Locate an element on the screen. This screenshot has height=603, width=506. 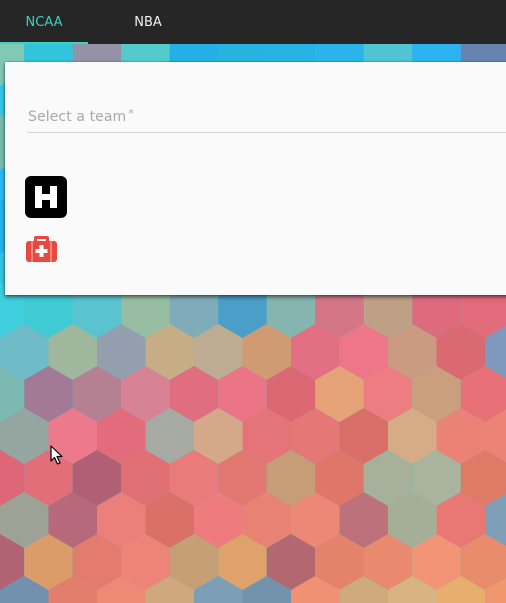
tab-nba: NBA is located at coordinates (148, 22).